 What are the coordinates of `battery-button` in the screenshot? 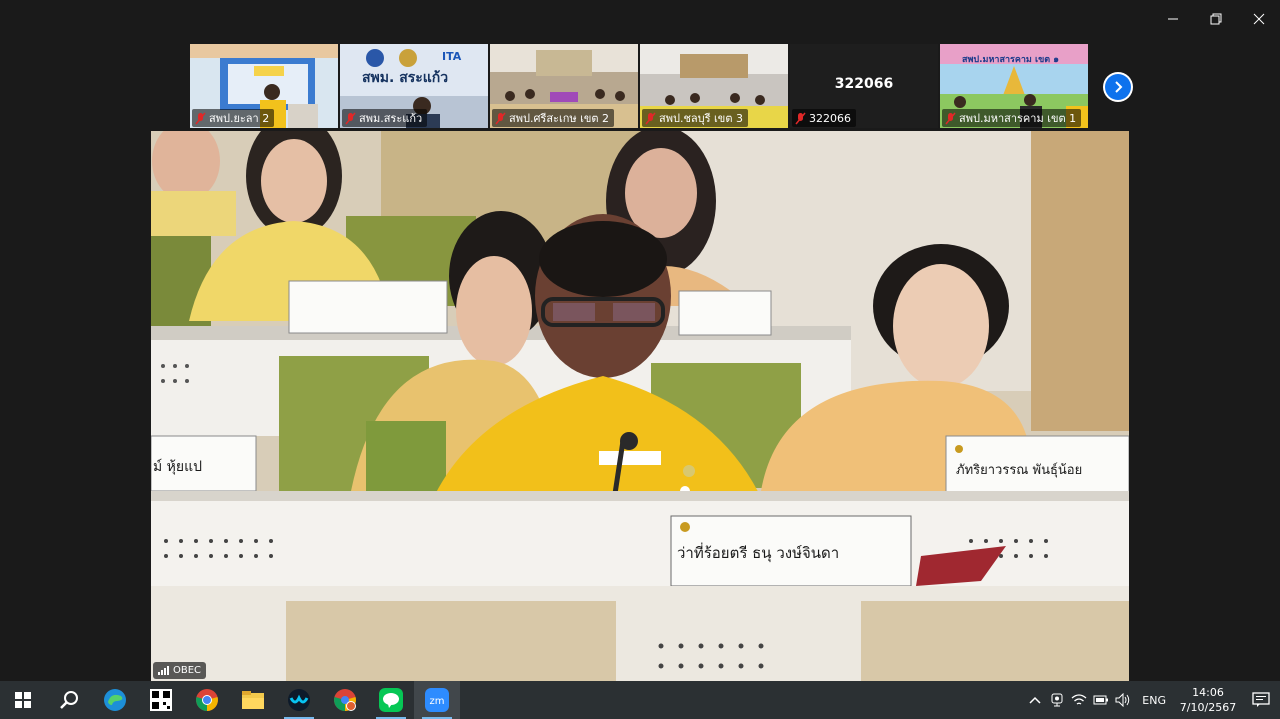 It's located at (1101, 700).